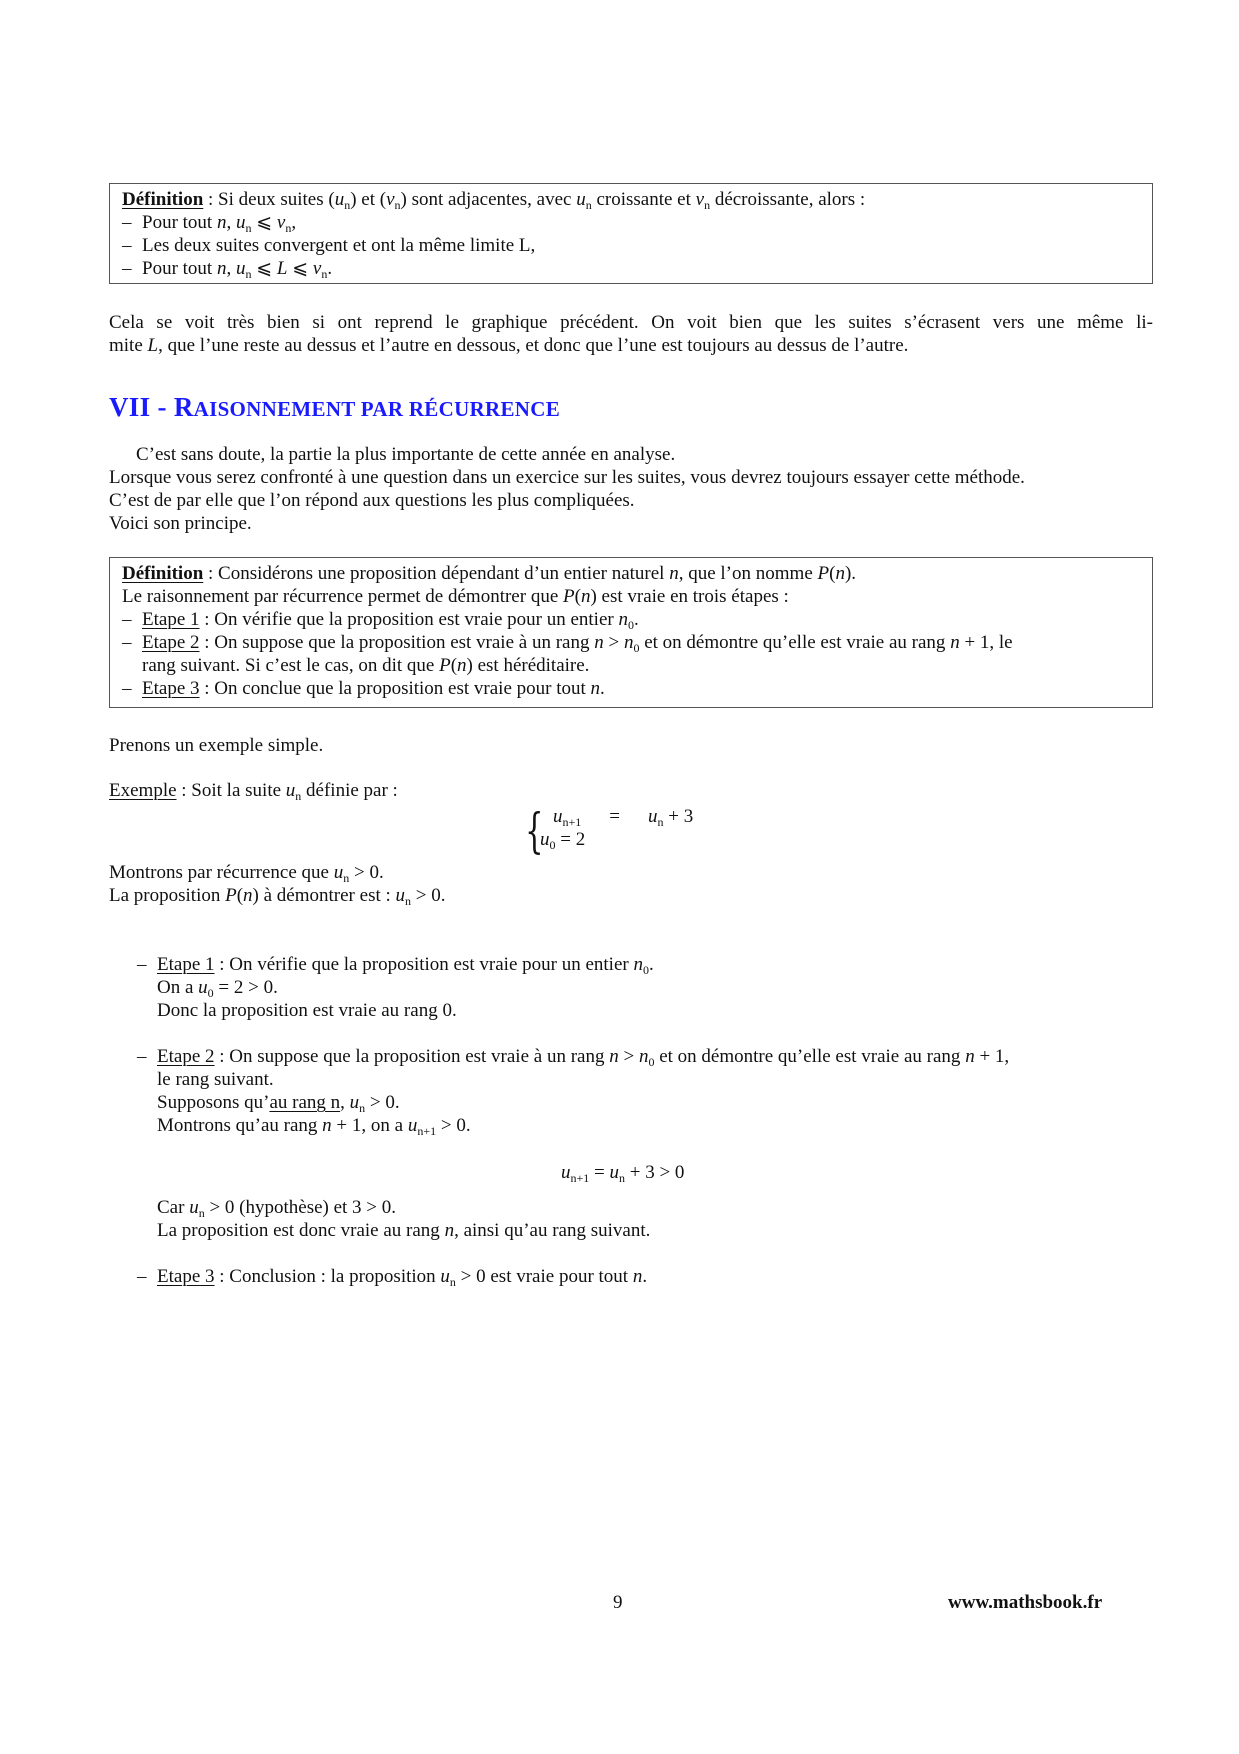 The image size is (1239, 1754). What do you see at coordinates (227, 269) in the screenshot?
I see `definition-item-3: – Pour tout n, un ⩽ L ⩽ vn.` at bounding box center [227, 269].